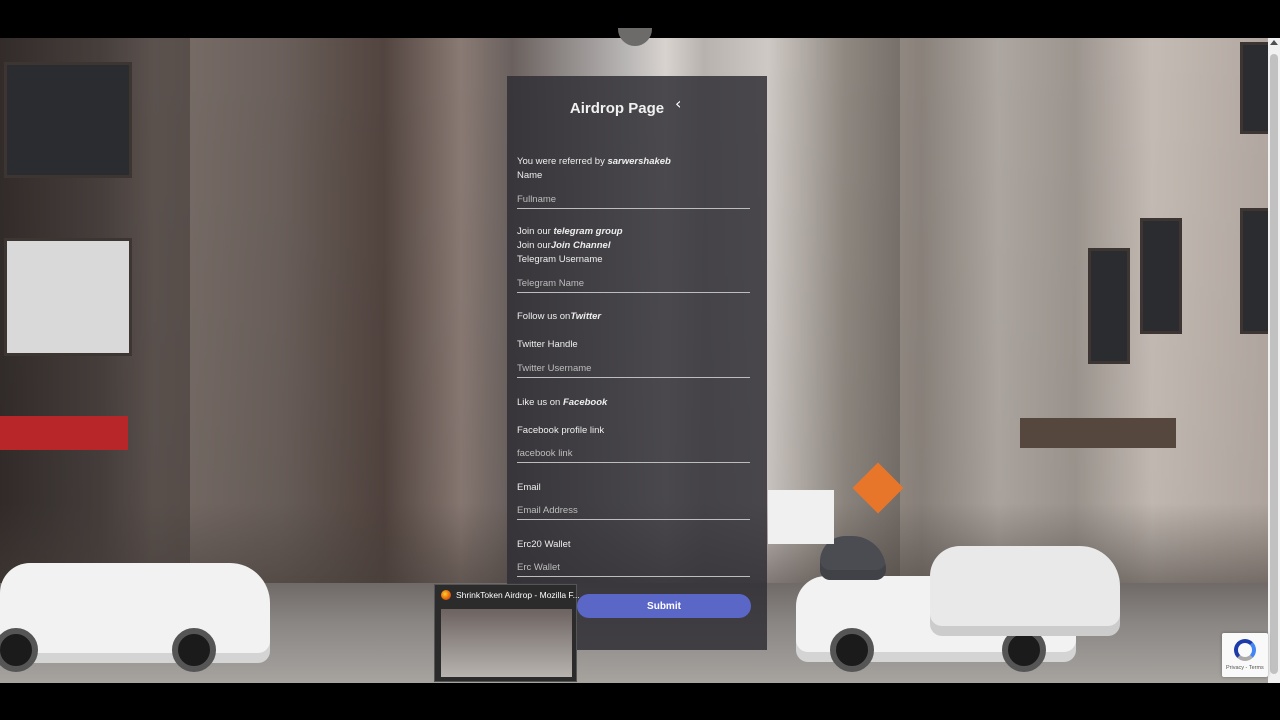 The height and width of the screenshot is (720, 1280). Describe the element at coordinates (540, 402) in the screenshot. I see `facebook-like-prefix: Like us on` at that location.